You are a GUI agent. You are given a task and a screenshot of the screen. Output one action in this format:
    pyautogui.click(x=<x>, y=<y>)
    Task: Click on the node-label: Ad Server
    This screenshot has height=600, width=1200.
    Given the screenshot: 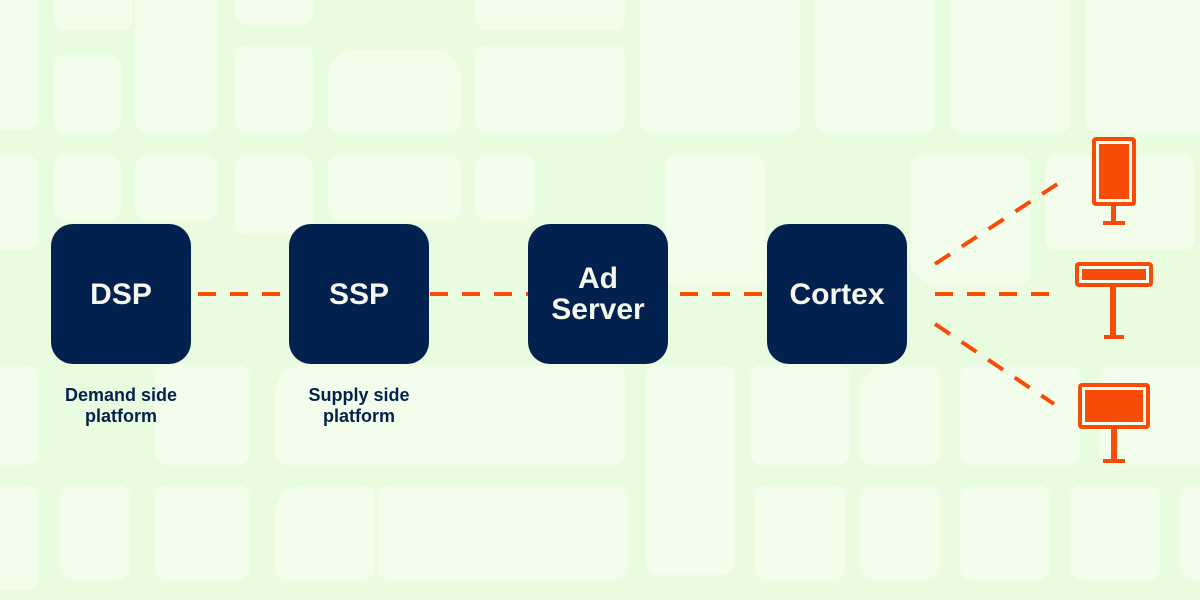 What is the action you would take?
    pyautogui.click(x=598, y=294)
    